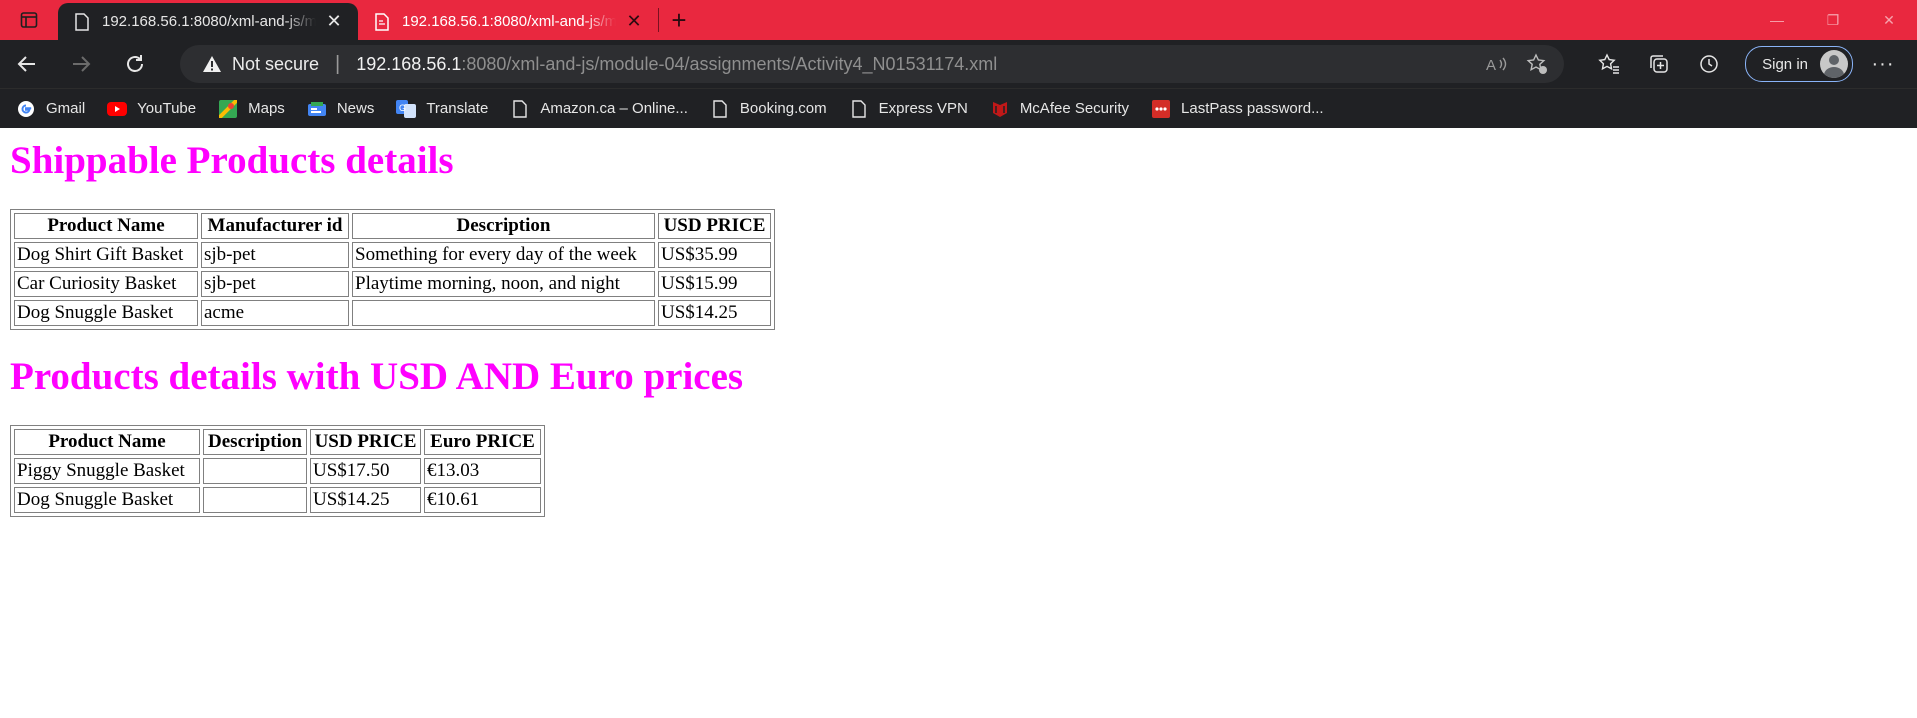 This screenshot has width=1917, height=718. Describe the element at coordinates (1074, 108) in the screenshot. I see `bookmark-label: McAfee Security` at that location.